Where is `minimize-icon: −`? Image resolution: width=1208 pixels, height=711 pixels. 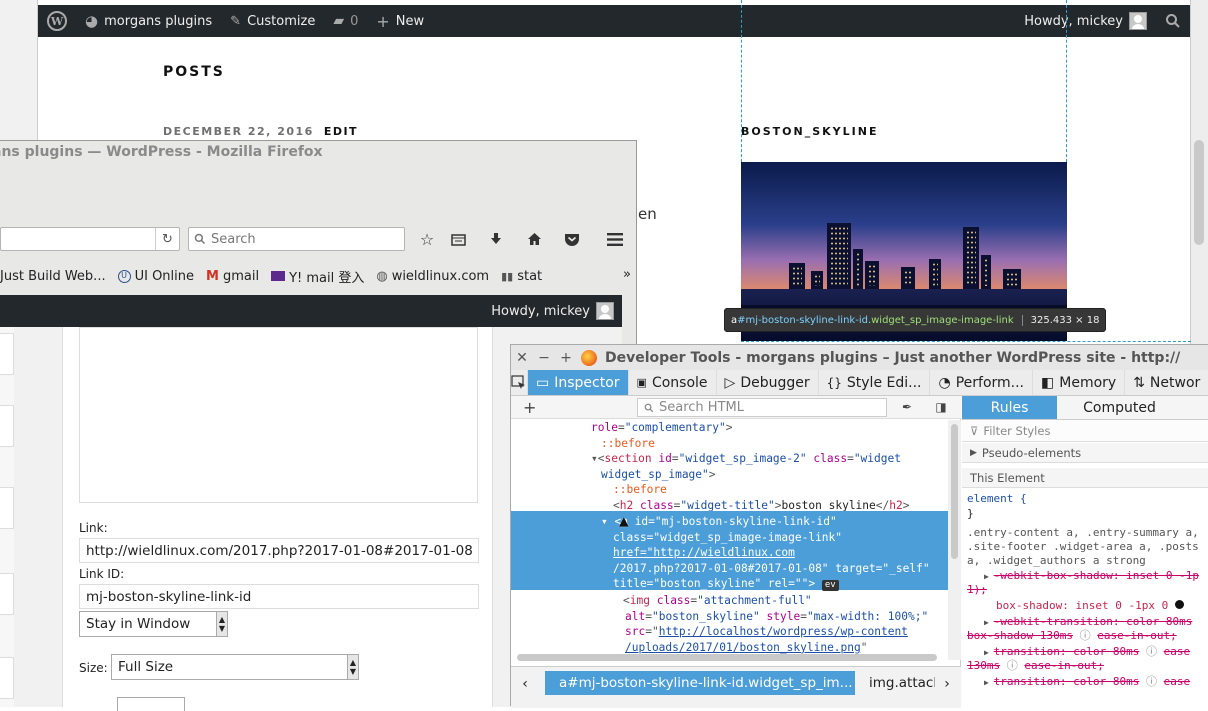 minimize-icon: − is located at coordinates (544, 358).